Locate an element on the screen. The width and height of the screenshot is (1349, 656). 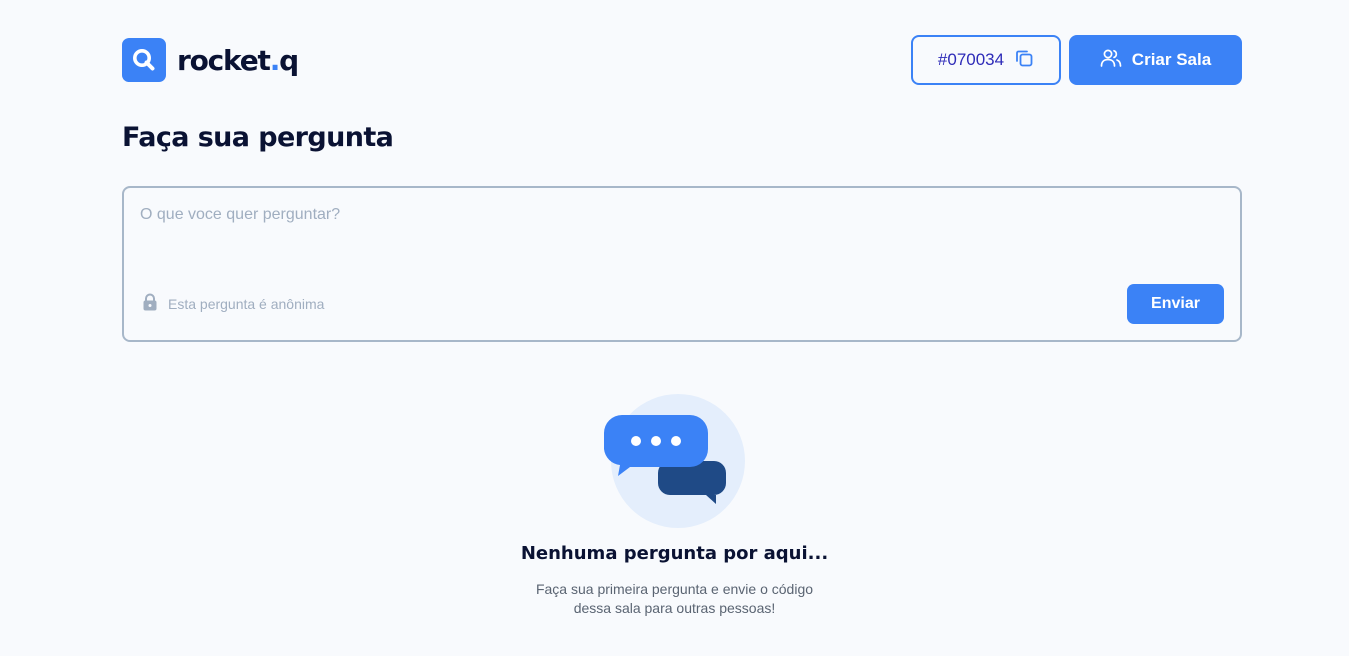
page-title: Faça sua pergunta is located at coordinates (258, 137).